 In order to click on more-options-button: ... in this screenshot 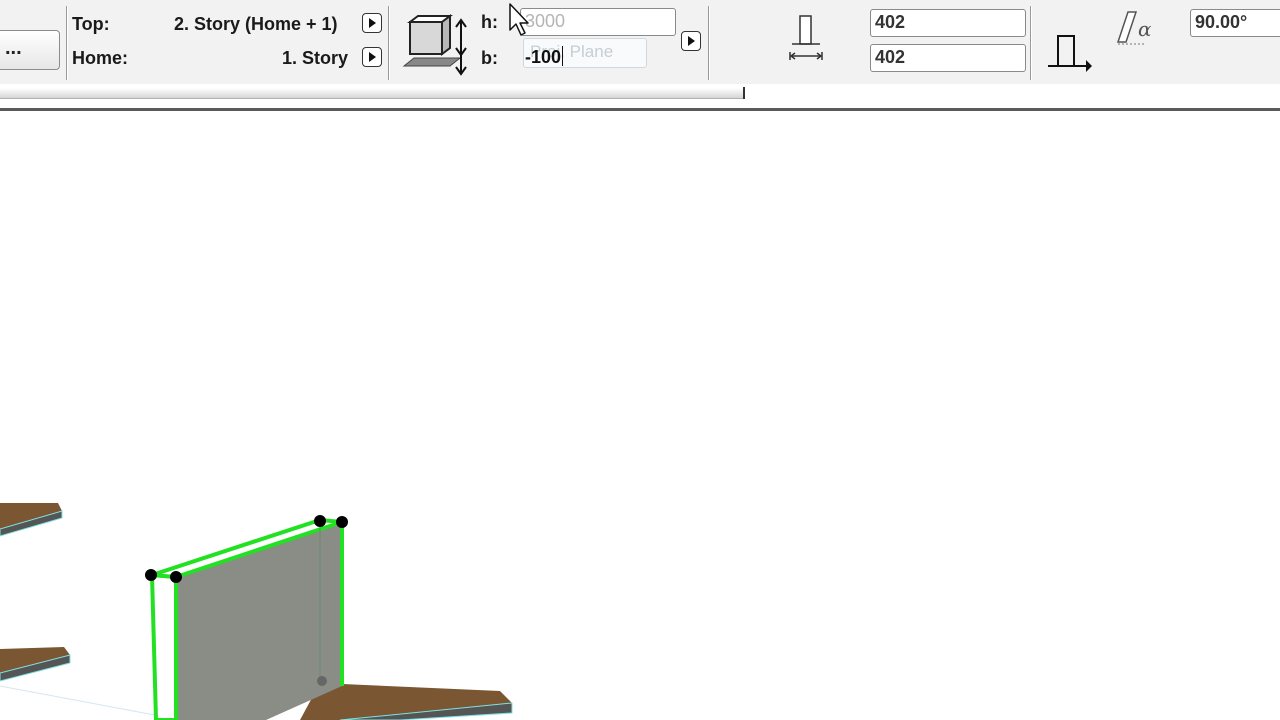, I will do `click(30, 50)`.